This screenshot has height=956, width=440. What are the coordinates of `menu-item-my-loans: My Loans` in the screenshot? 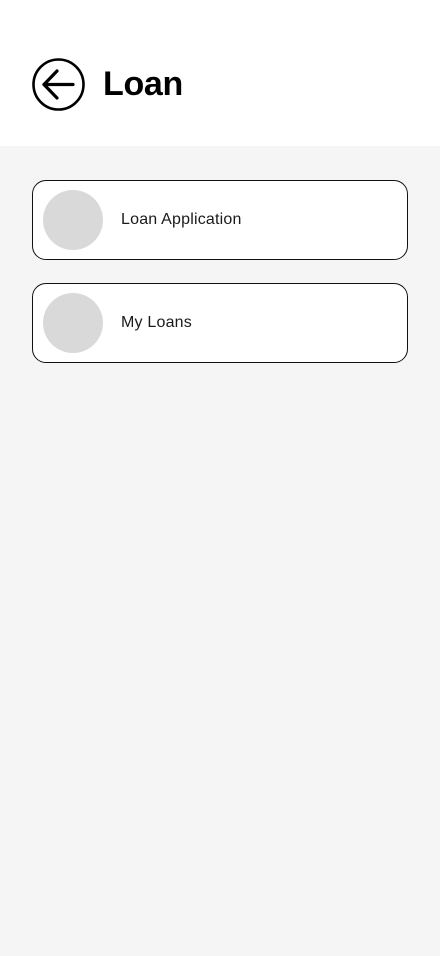 It's located at (220, 323).